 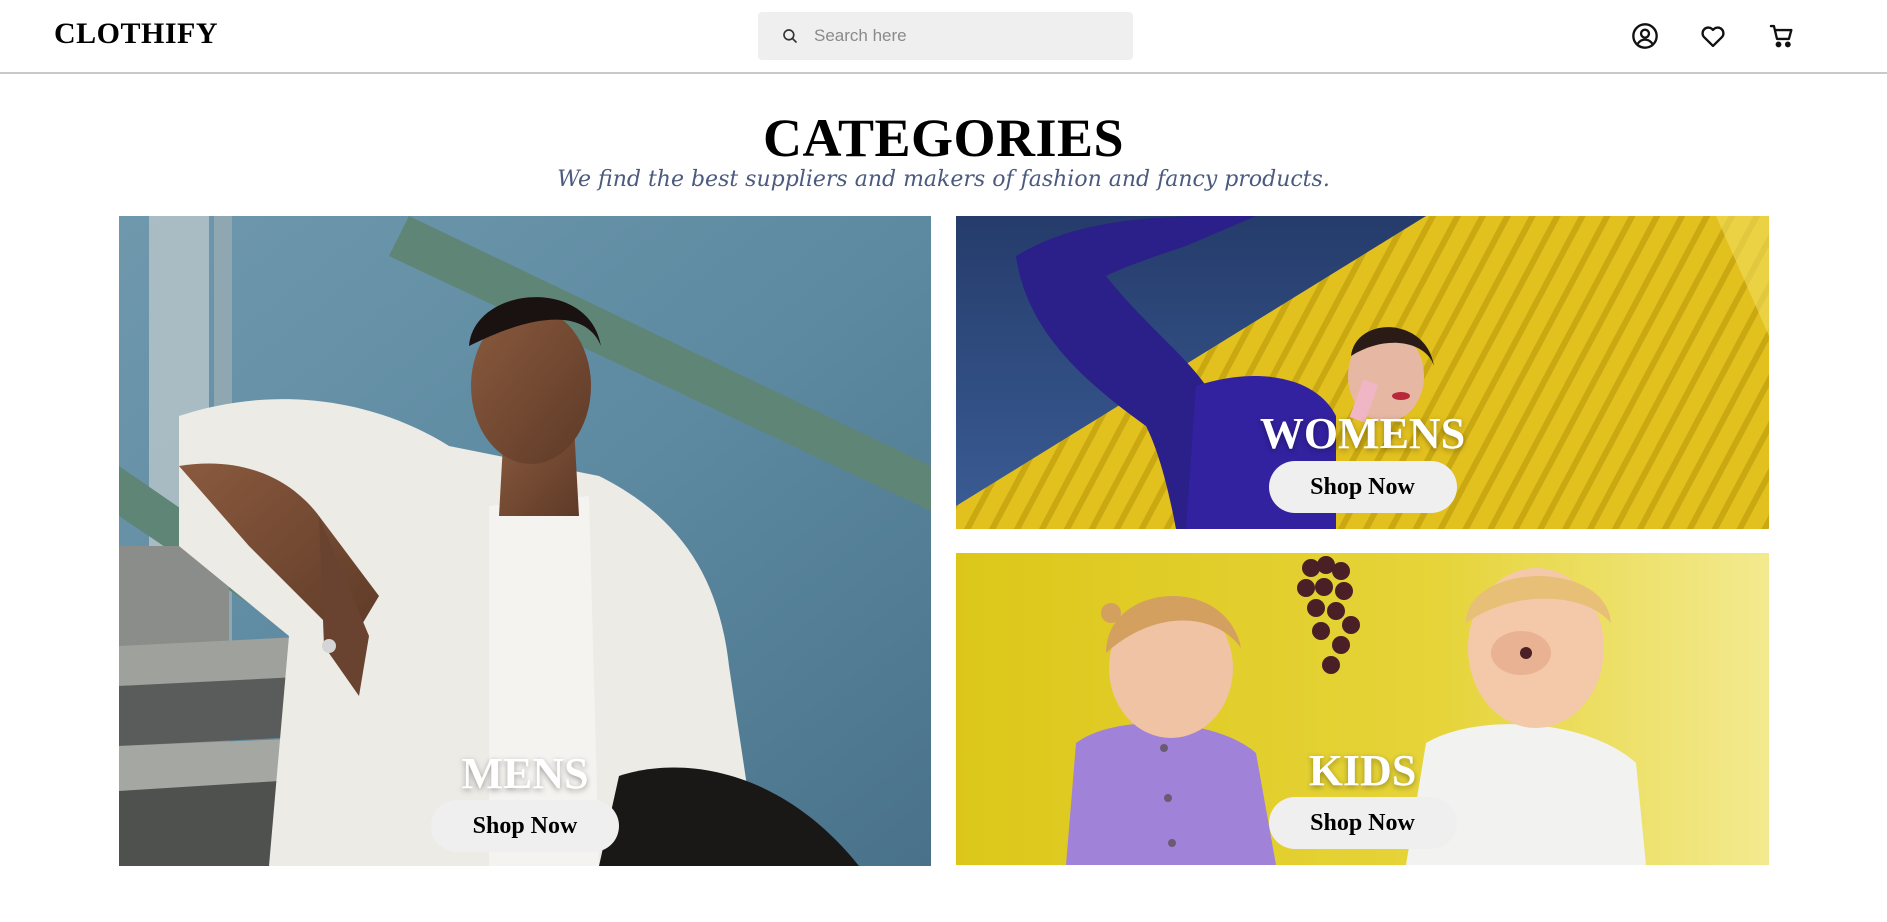 What do you see at coordinates (790, 36) in the screenshot?
I see `search-icon` at bounding box center [790, 36].